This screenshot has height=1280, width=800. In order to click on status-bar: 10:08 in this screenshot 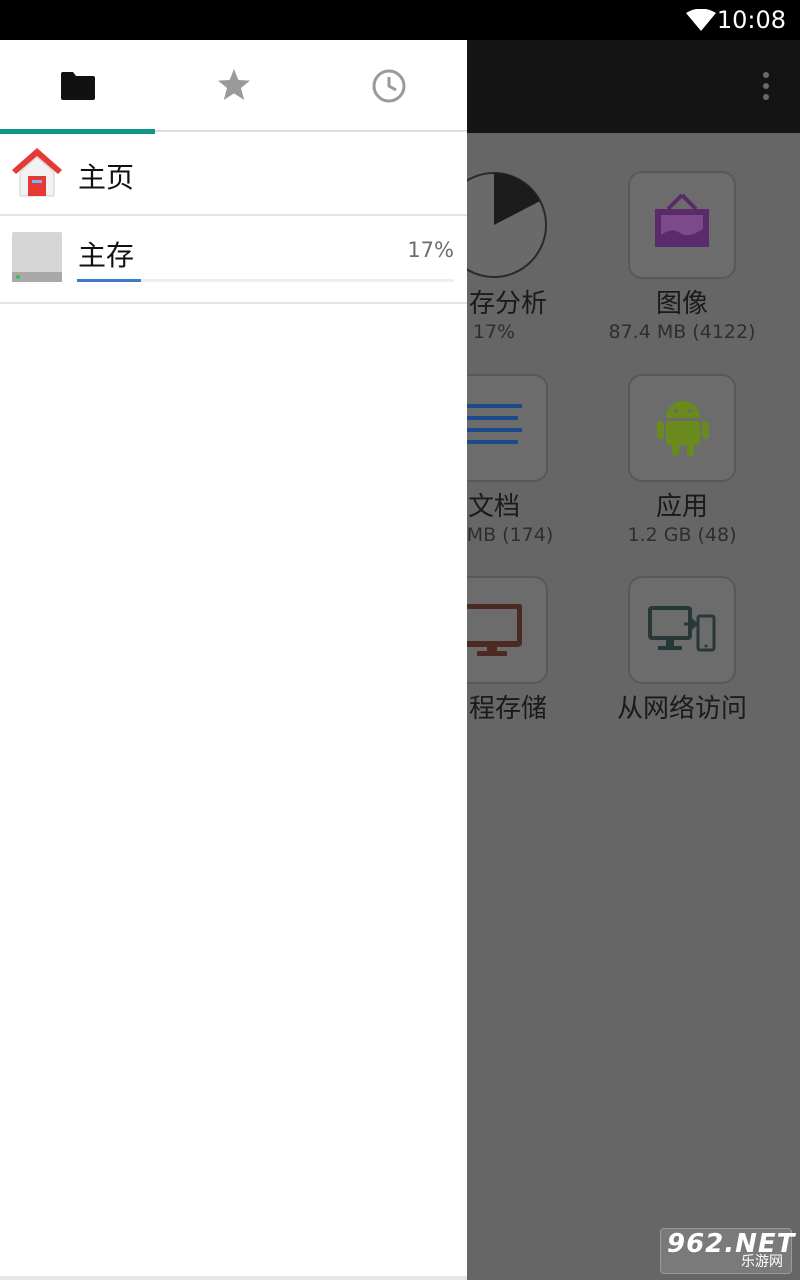, I will do `click(400, 20)`.